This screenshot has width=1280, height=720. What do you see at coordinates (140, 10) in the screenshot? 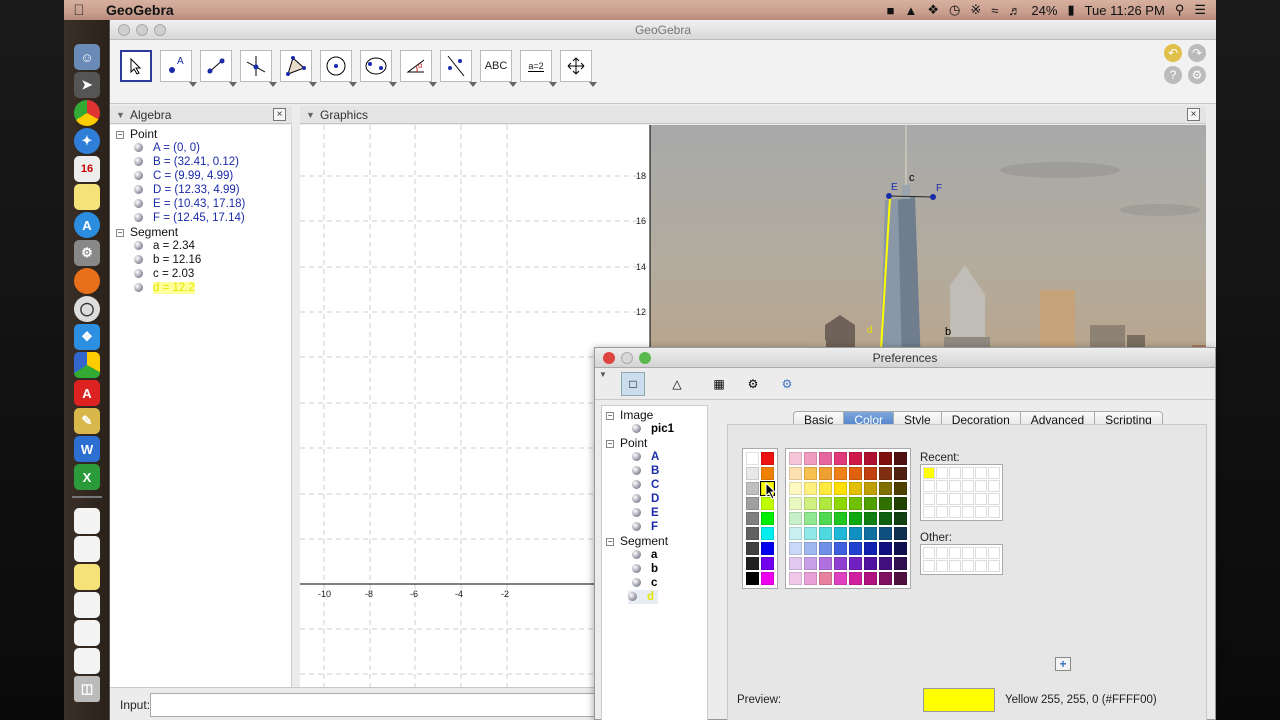
I see `menubar-app-name: GeoGebra` at bounding box center [140, 10].